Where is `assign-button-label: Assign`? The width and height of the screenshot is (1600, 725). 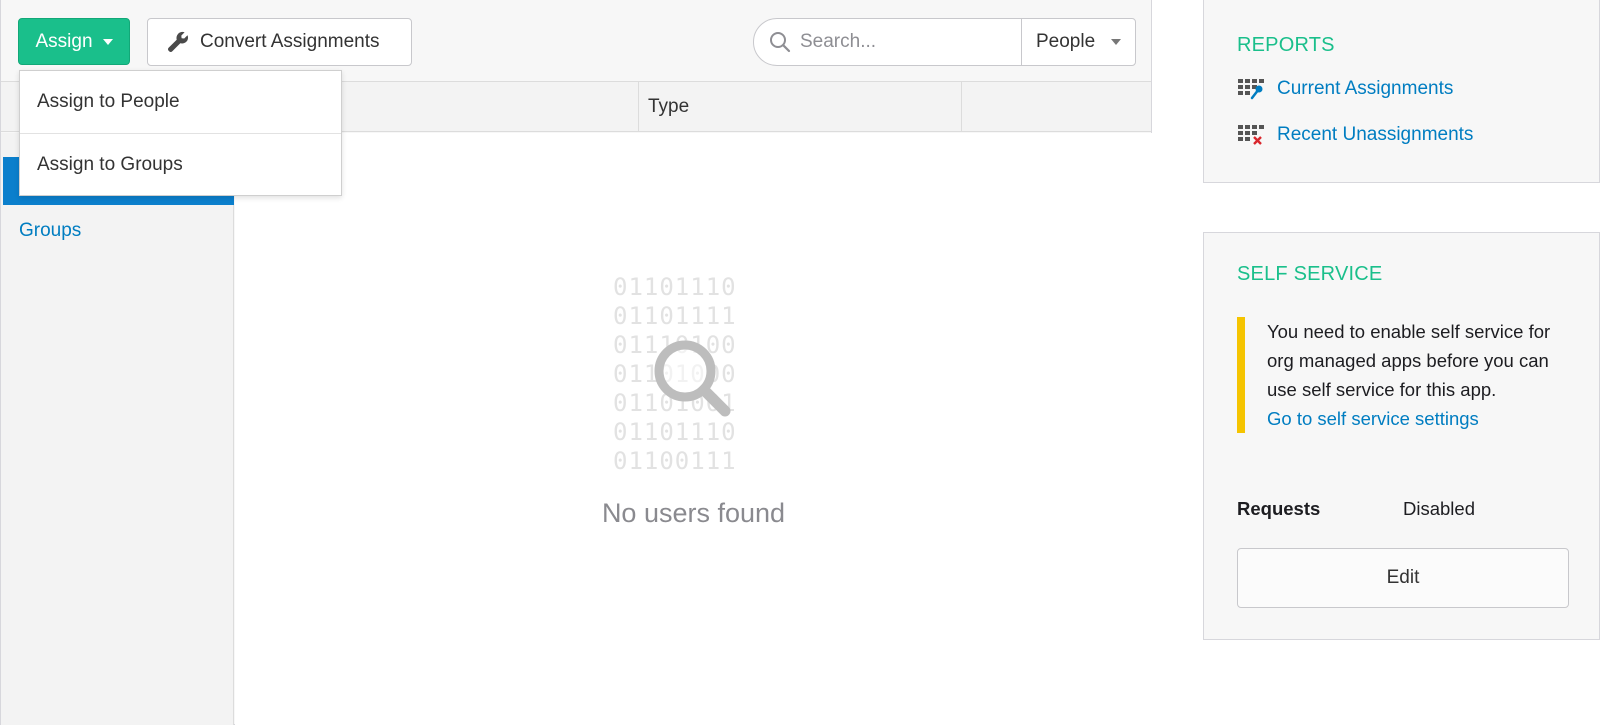
assign-button-label: Assign is located at coordinates (64, 41).